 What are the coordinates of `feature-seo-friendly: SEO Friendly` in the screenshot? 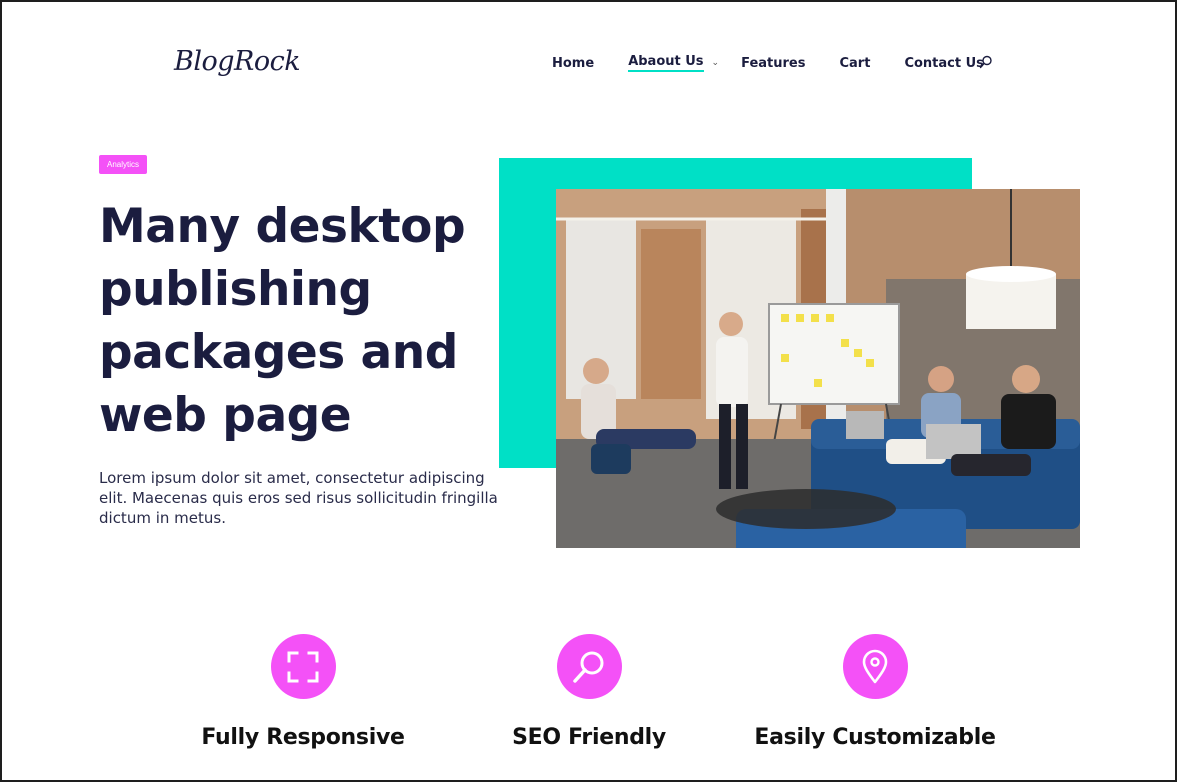 It's located at (589, 692).